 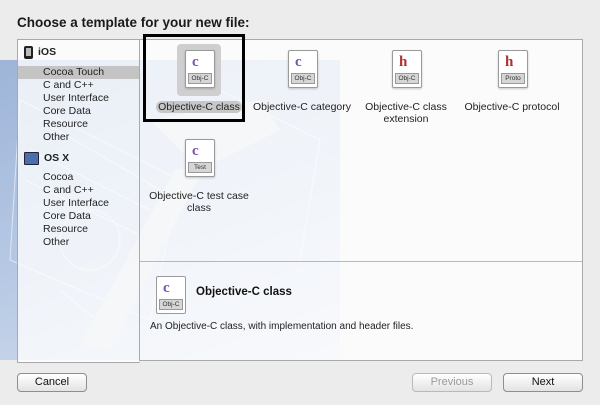 I want to click on template-label: Objective-C category, so click(x=302, y=107).